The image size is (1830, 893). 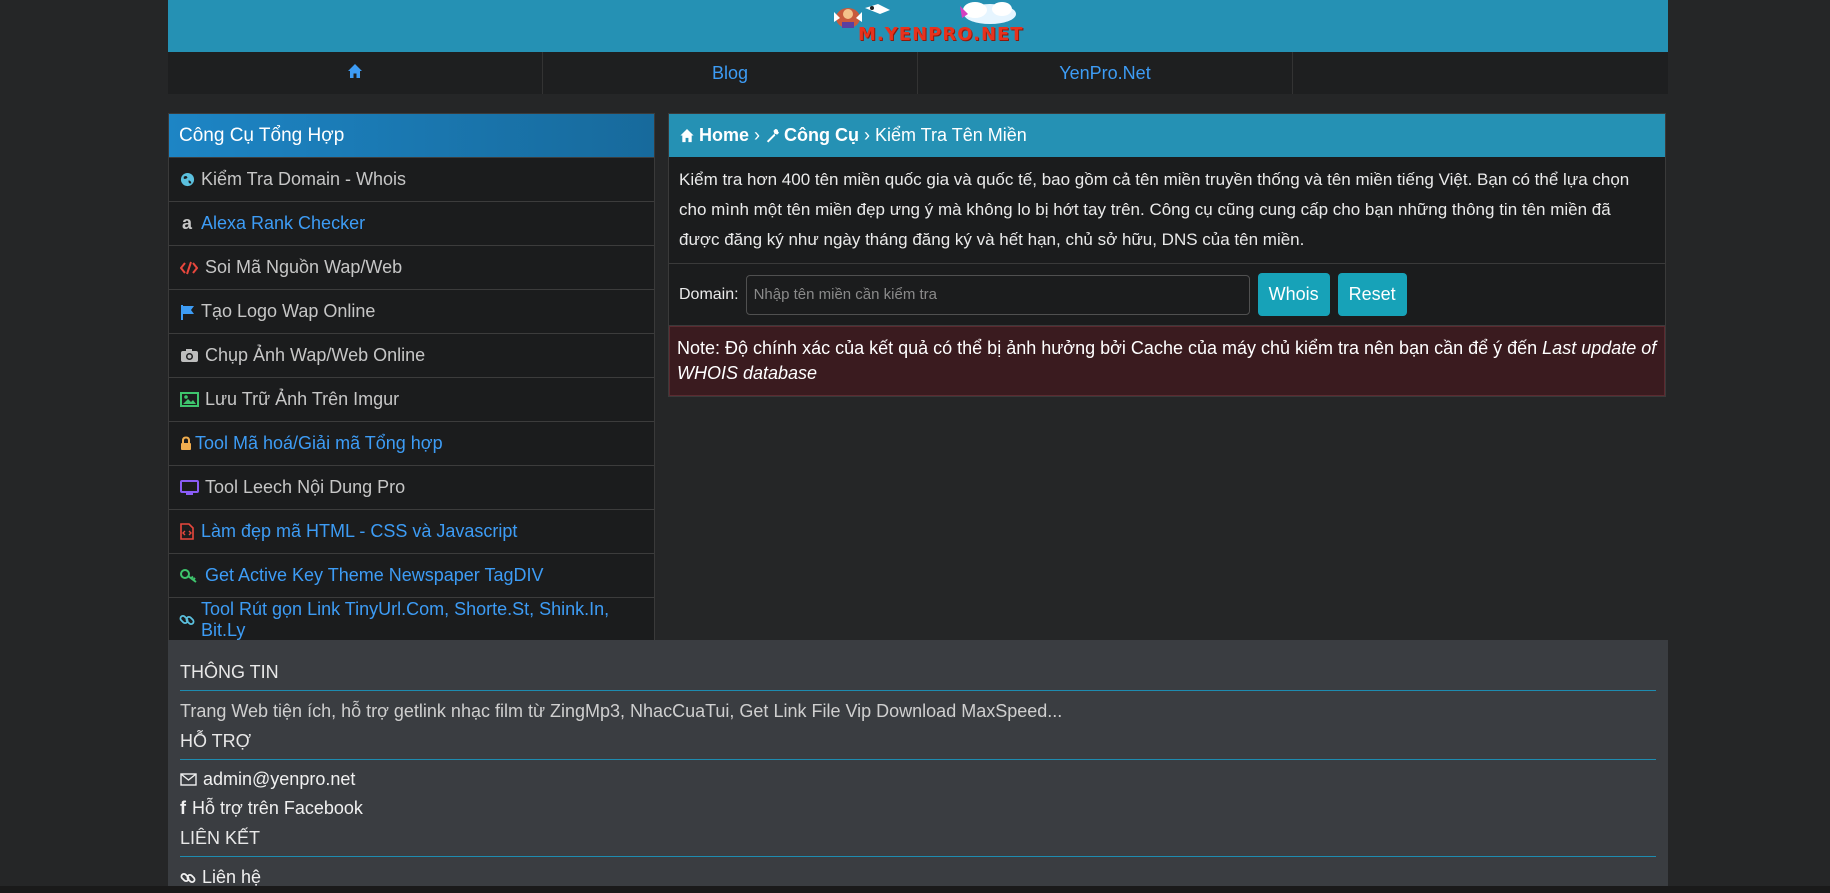 What do you see at coordinates (288, 311) in the screenshot?
I see `sidebar-item-label: Tạo Logo Wap Online` at bounding box center [288, 311].